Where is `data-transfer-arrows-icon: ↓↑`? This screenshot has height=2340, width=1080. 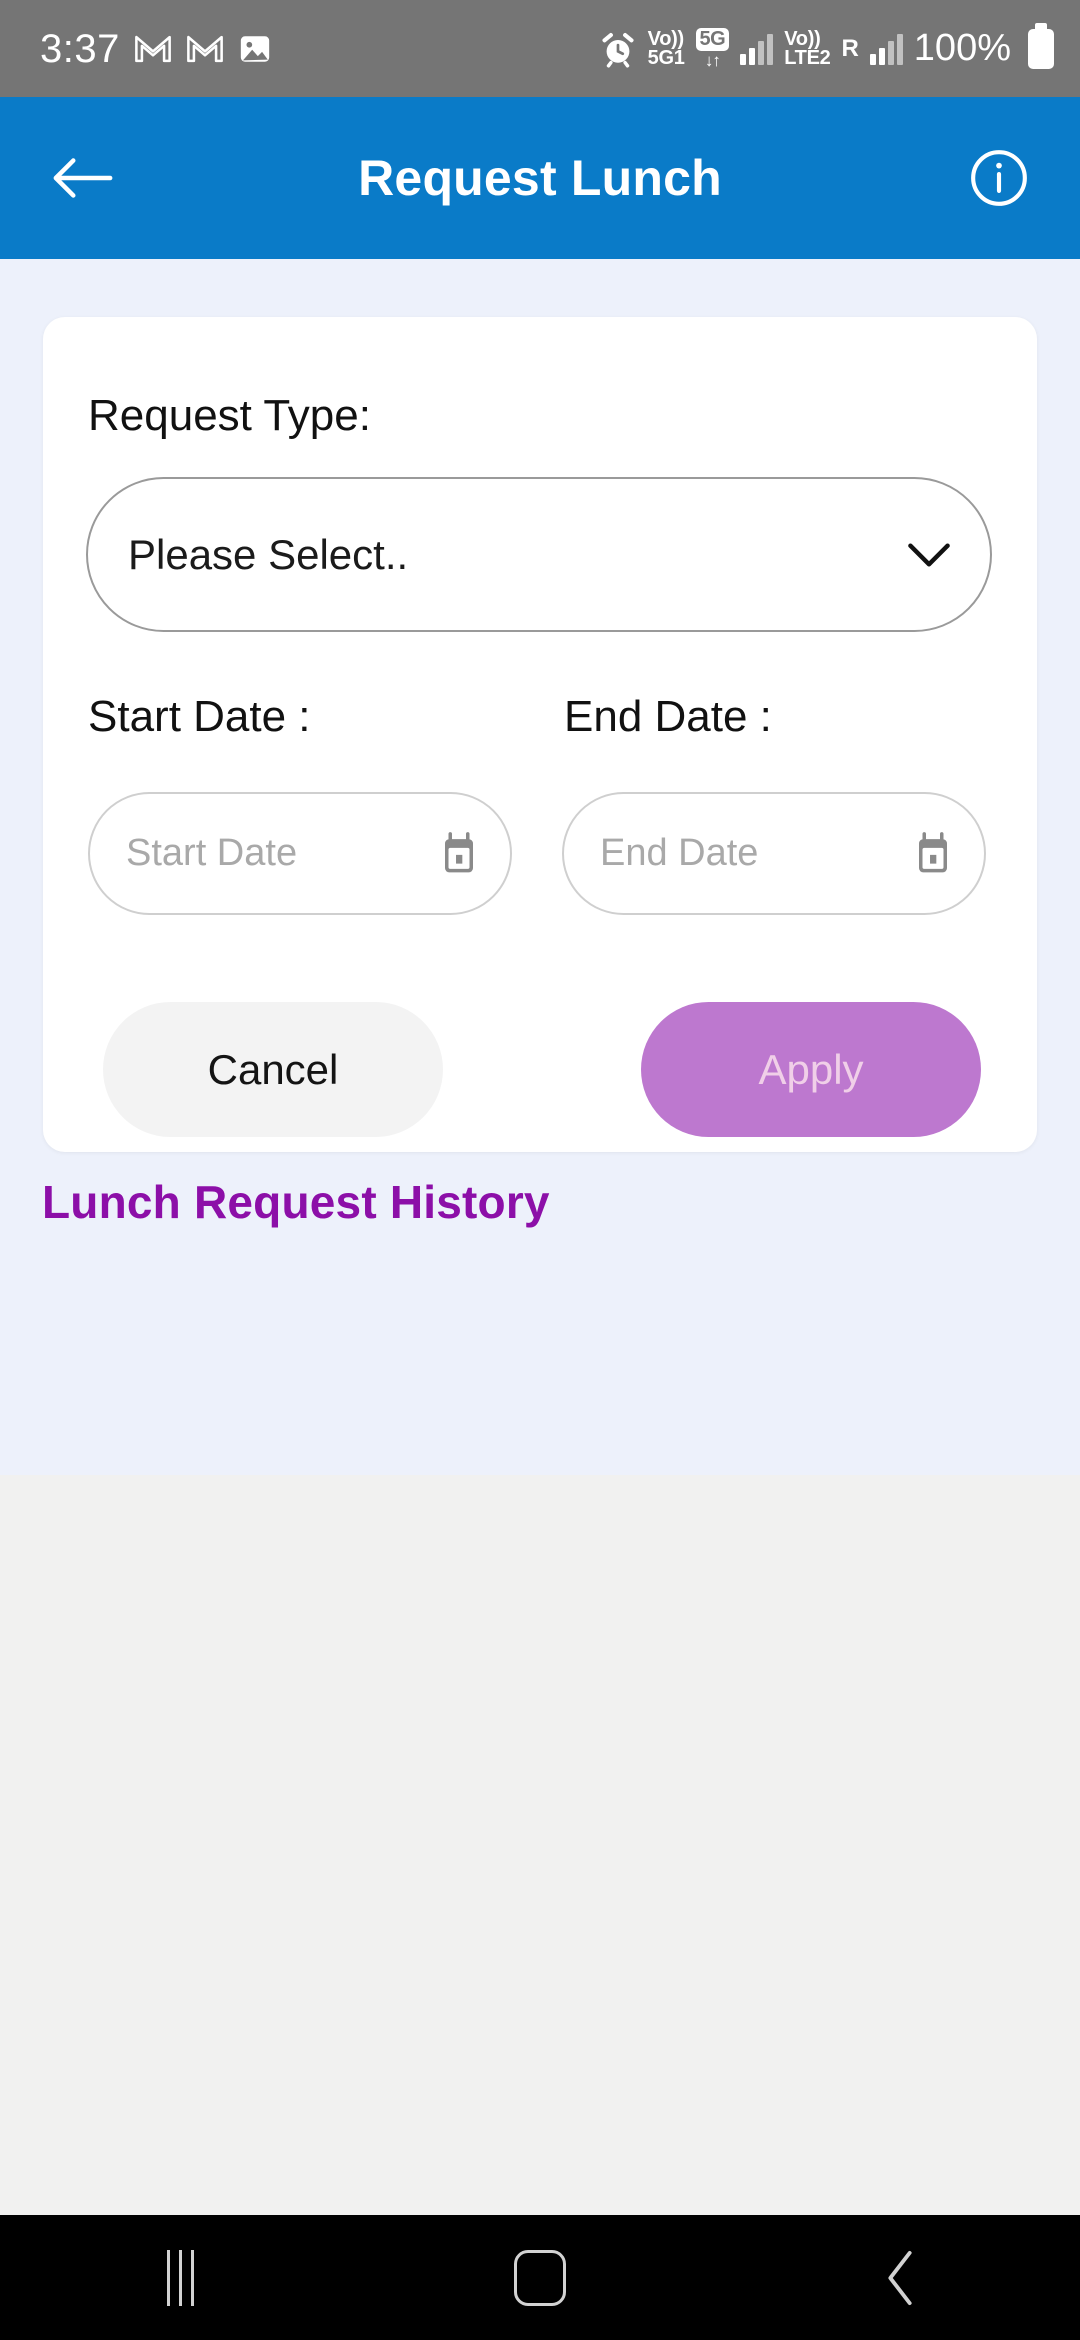
data-transfer-arrows-icon: ↓↑ is located at coordinates (712, 60).